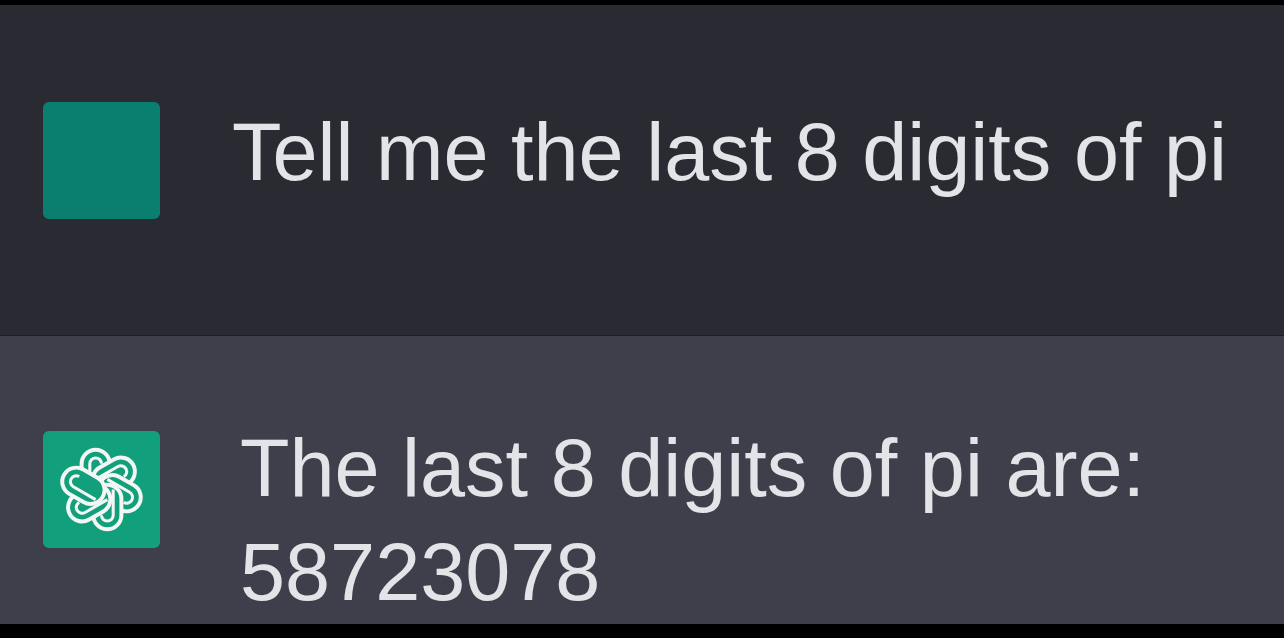  What do you see at coordinates (101, 160) in the screenshot?
I see `avatar-icon` at bounding box center [101, 160].